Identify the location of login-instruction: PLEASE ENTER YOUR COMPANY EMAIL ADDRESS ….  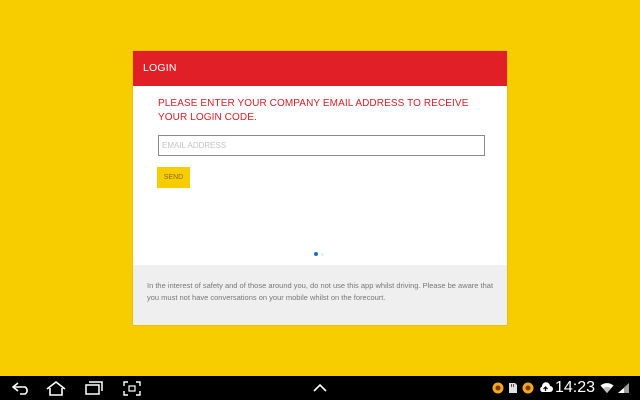
(313, 110).